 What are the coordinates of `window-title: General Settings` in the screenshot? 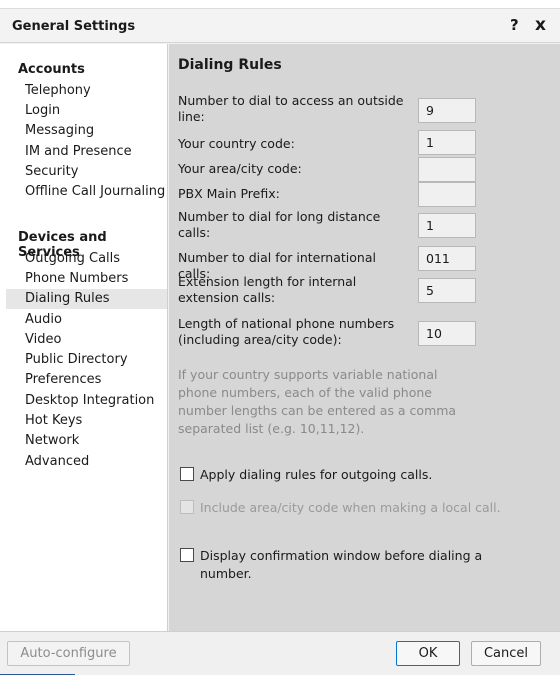 It's located at (74, 26).